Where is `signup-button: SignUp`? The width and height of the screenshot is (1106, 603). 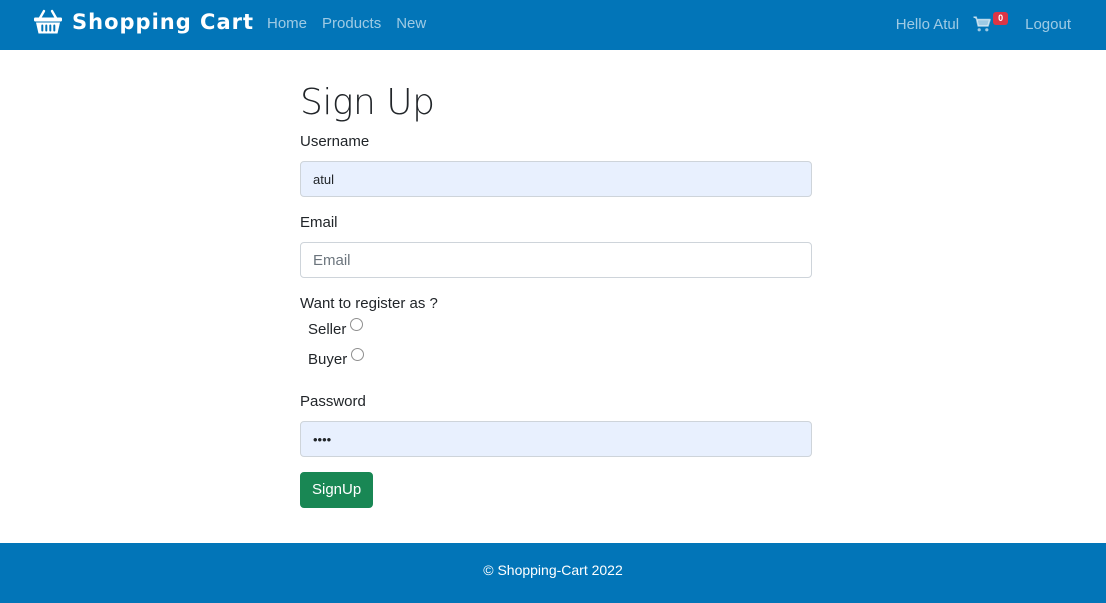 signup-button: SignUp is located at coordinates (337, 490).